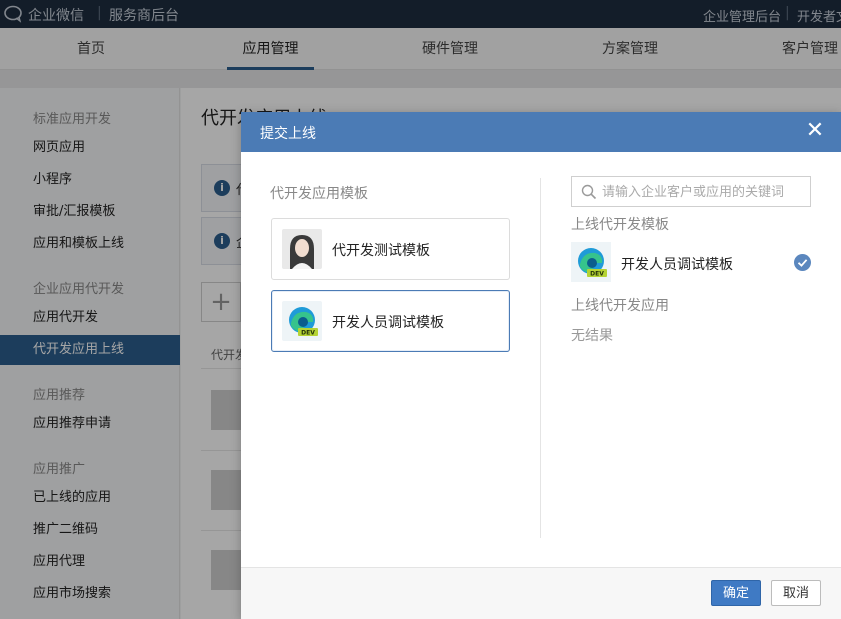  What do you see at coordinates (288, 134) in the screenshot?
I see `dialog-title: 提交上线` at bounding box center [288, 134].